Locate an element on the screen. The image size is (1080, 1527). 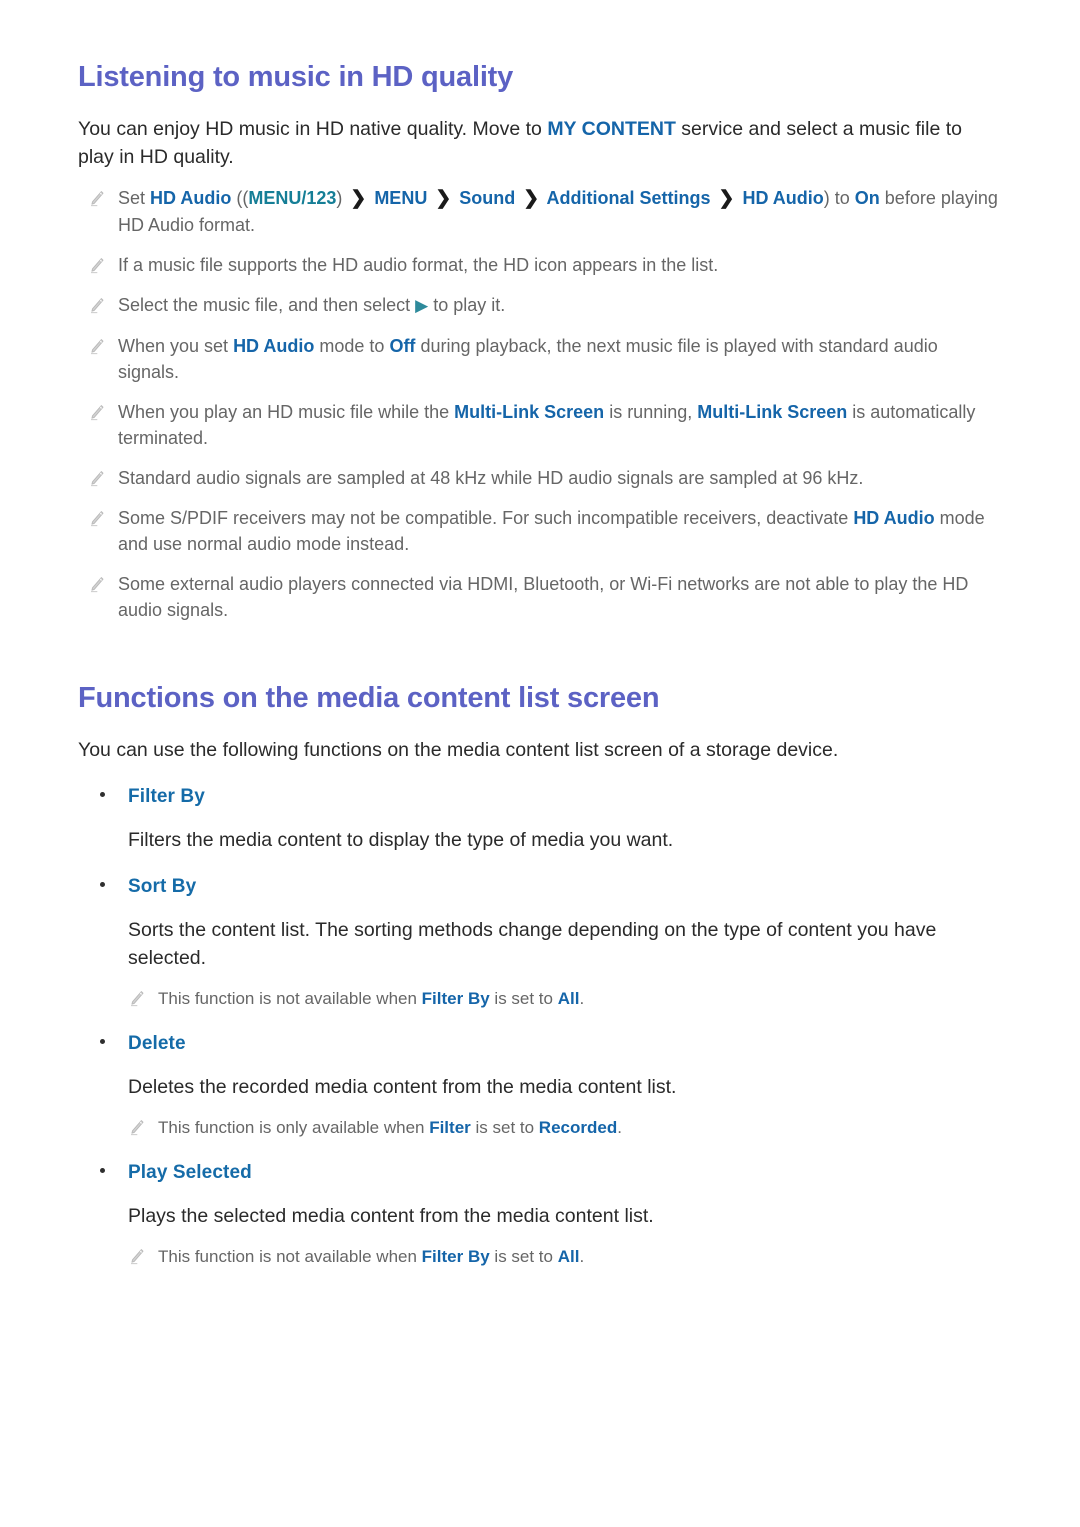
keyword: Additional Settings is located at coordinates (626, 198).